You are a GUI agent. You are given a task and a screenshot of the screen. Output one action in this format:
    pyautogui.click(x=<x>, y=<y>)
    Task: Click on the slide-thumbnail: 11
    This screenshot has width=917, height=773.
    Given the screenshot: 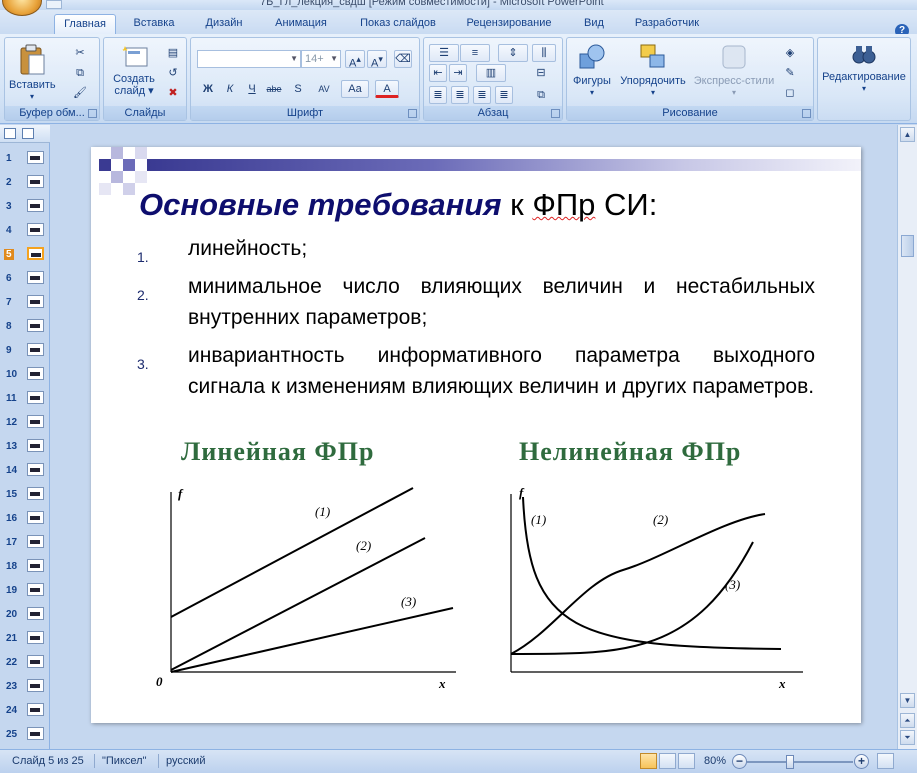 What is the action you would take?
    pyautogui.click(x=25, y=399)
    